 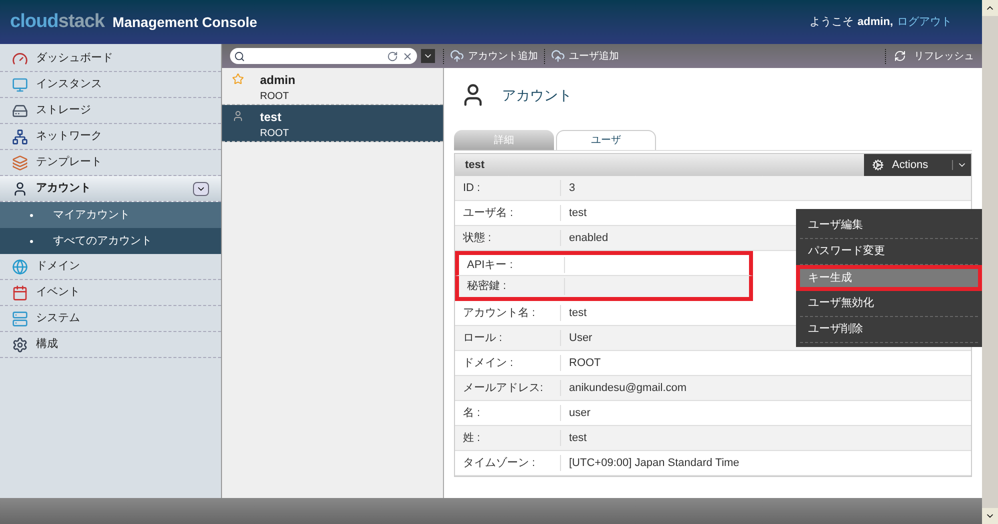 What do you see at coordinates (20, 110) in the screenshot?
I see `hard-drive-icon` at bounding box center [20, 110].